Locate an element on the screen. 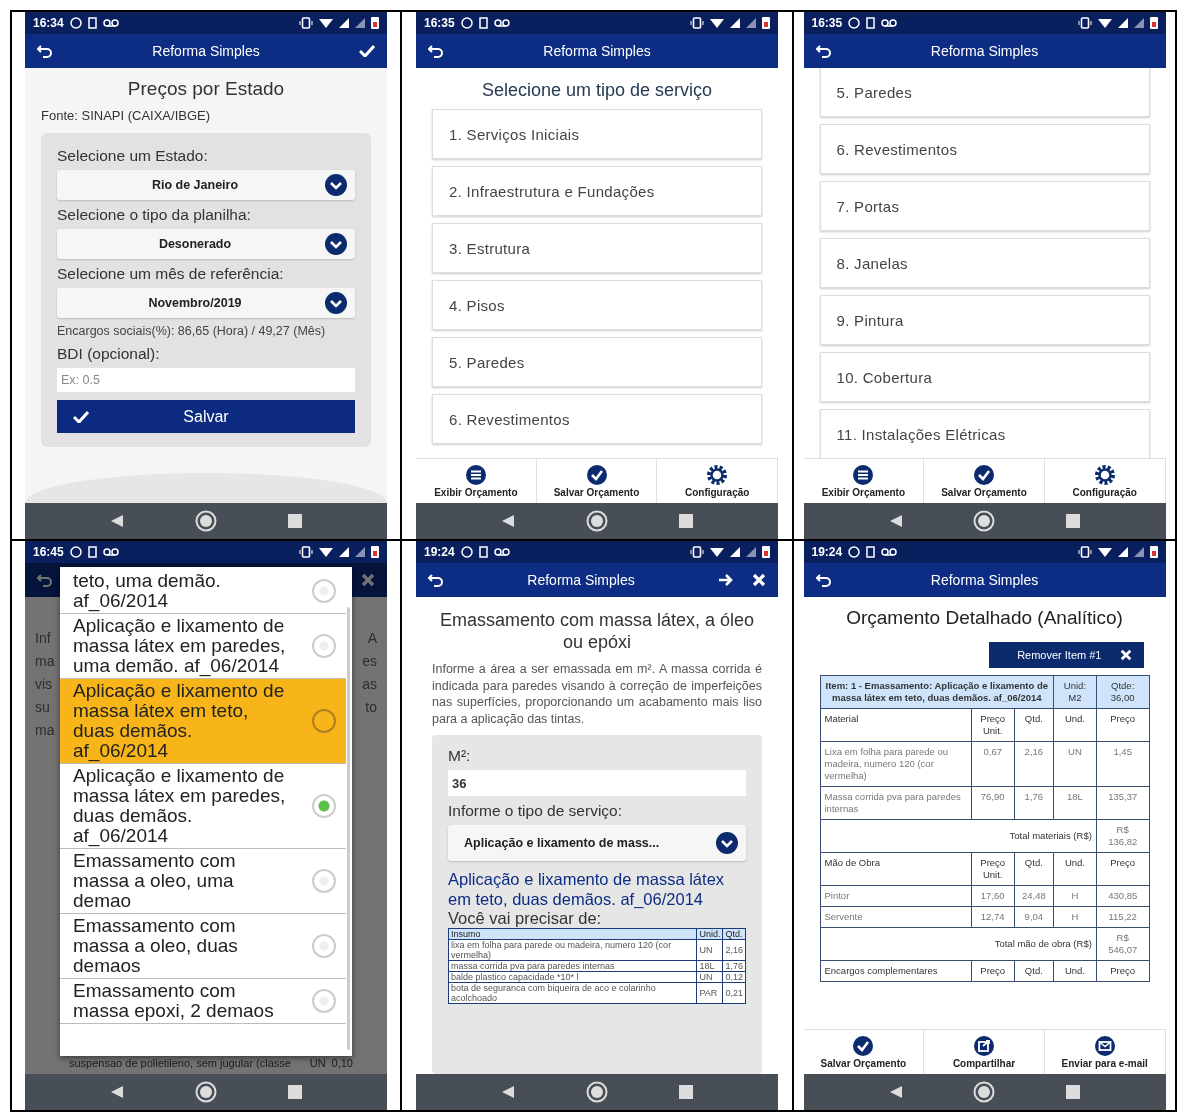  dropdown: Rio de Janeiro is located at coordinates (206, 185).